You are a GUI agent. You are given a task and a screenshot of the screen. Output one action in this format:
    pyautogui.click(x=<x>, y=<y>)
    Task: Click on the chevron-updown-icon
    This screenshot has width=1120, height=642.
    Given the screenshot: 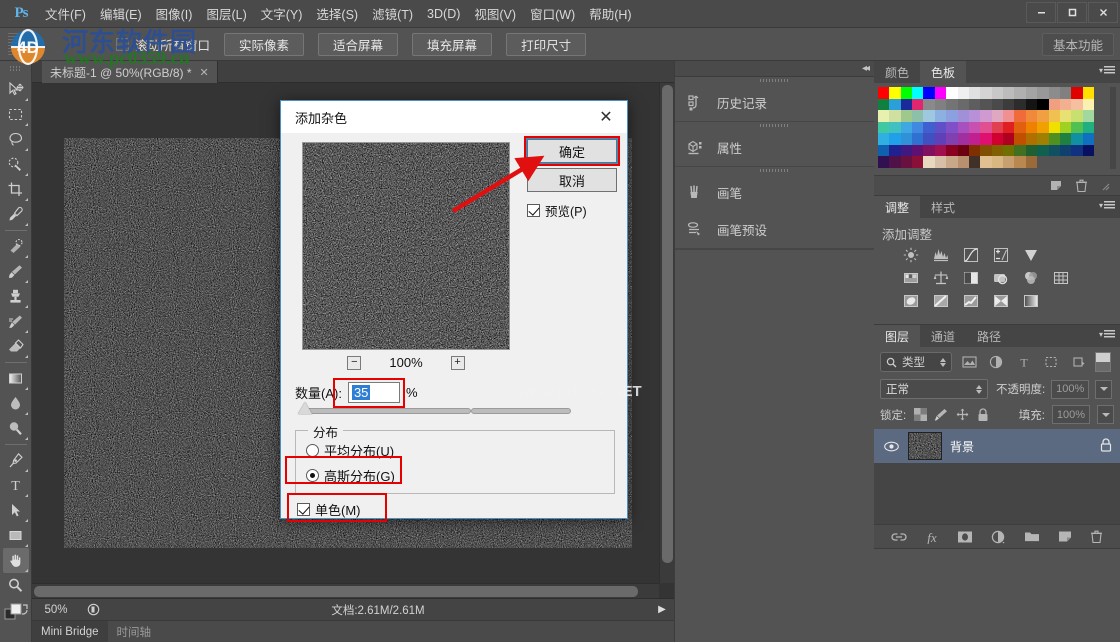 What is the action you would take?
    pyautogui.click(x=979, y=389)
    